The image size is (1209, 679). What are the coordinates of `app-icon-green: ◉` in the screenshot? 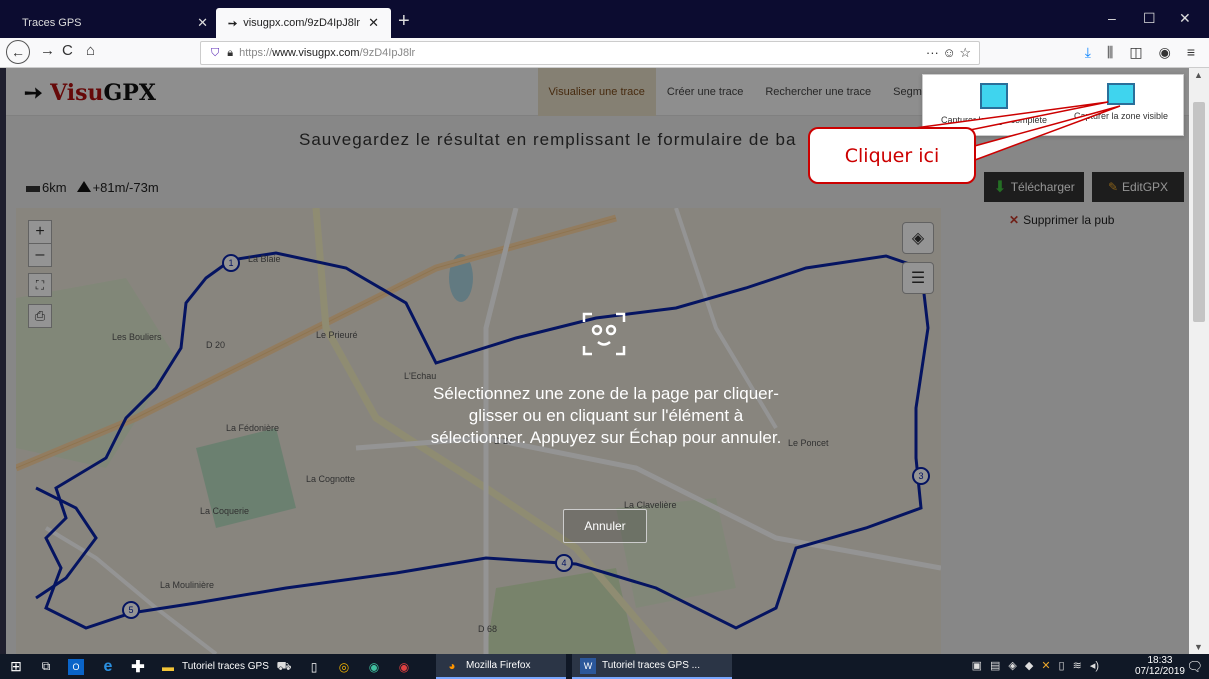 It's located at (377, 666).